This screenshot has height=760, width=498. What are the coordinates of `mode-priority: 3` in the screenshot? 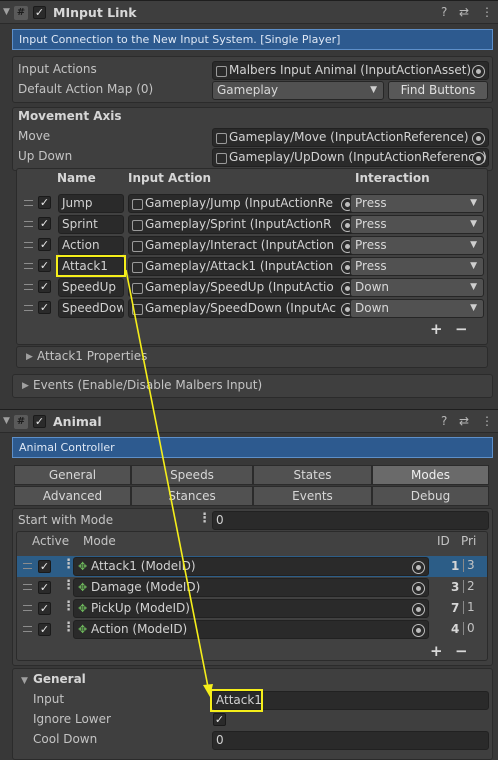 It's located at (469, 565).